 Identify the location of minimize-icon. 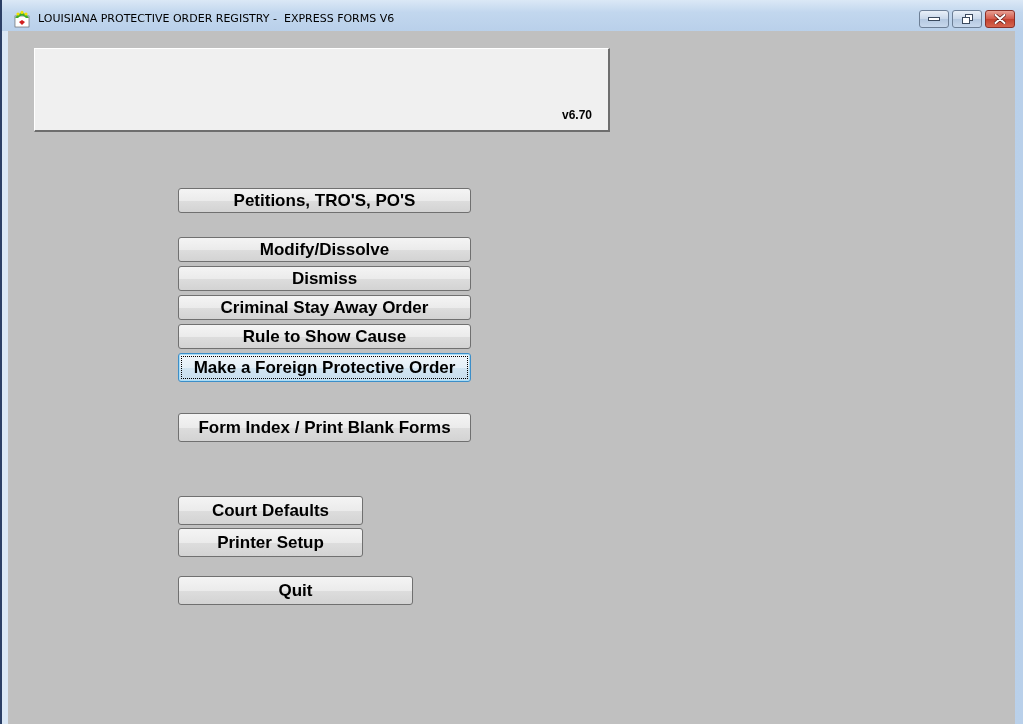
(934, 18).